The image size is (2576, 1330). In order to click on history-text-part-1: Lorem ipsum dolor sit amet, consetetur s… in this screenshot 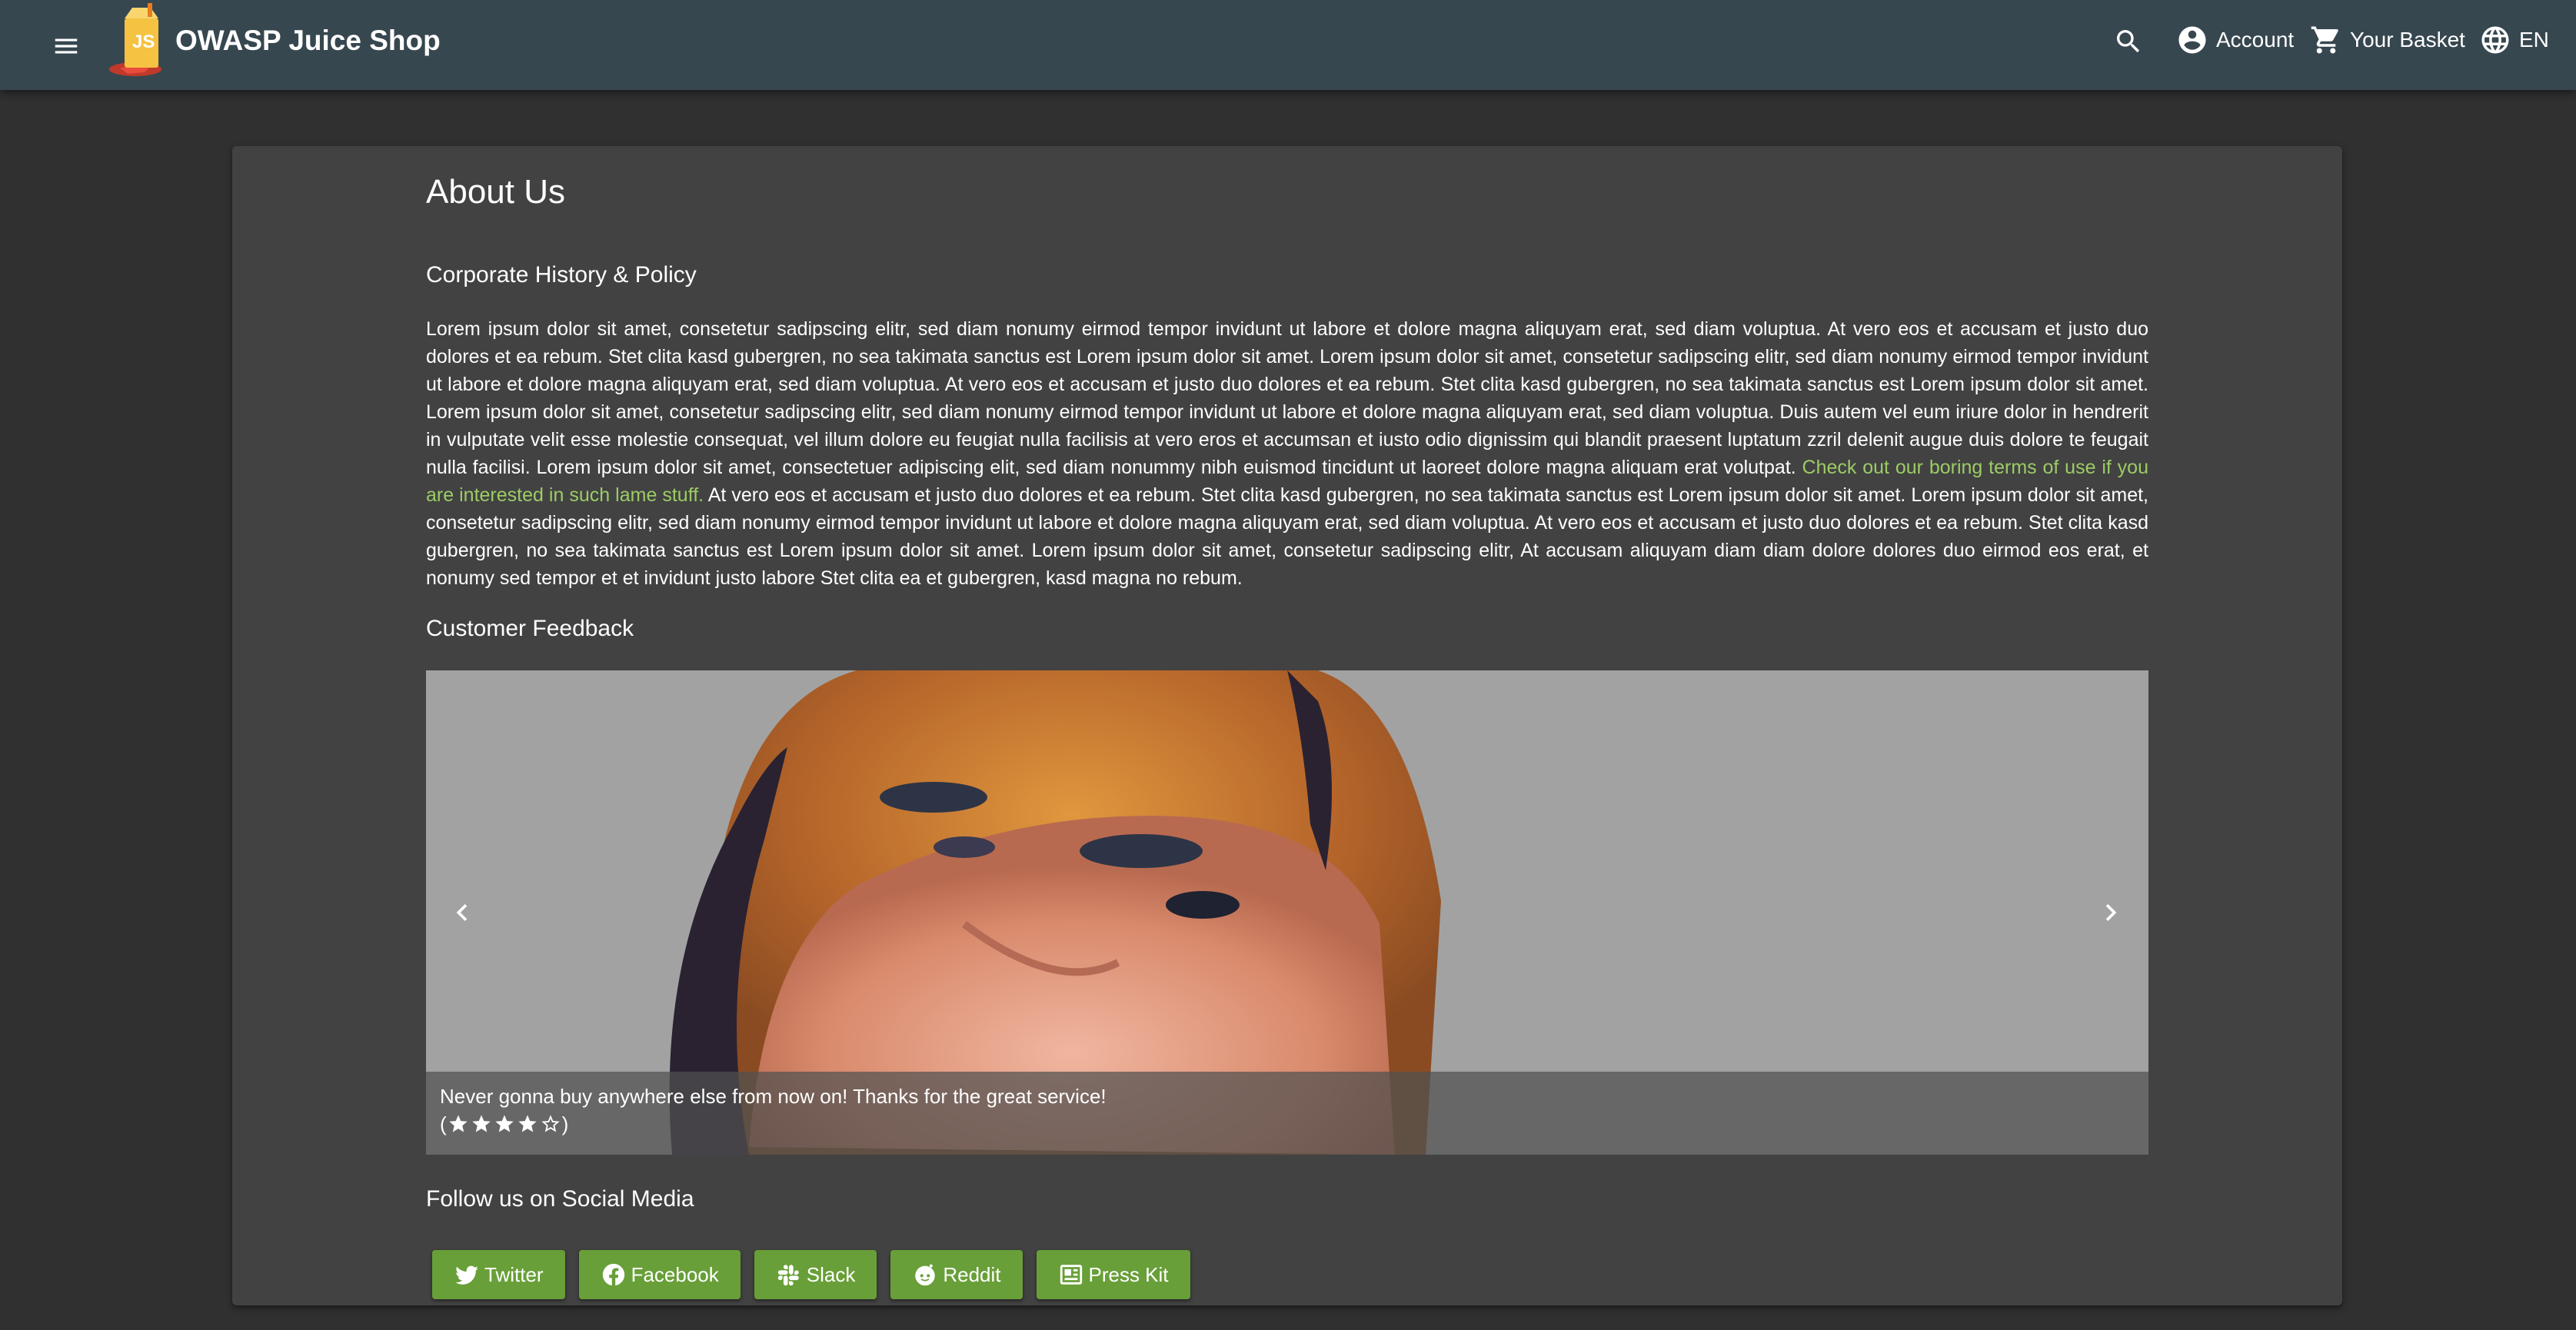, I will do `click(1287, 398)`.